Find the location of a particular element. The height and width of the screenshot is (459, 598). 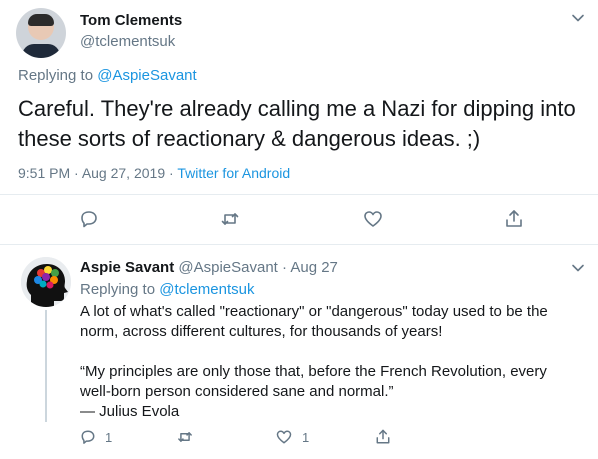

brain-head-icon is located at coordinates (46, 282).